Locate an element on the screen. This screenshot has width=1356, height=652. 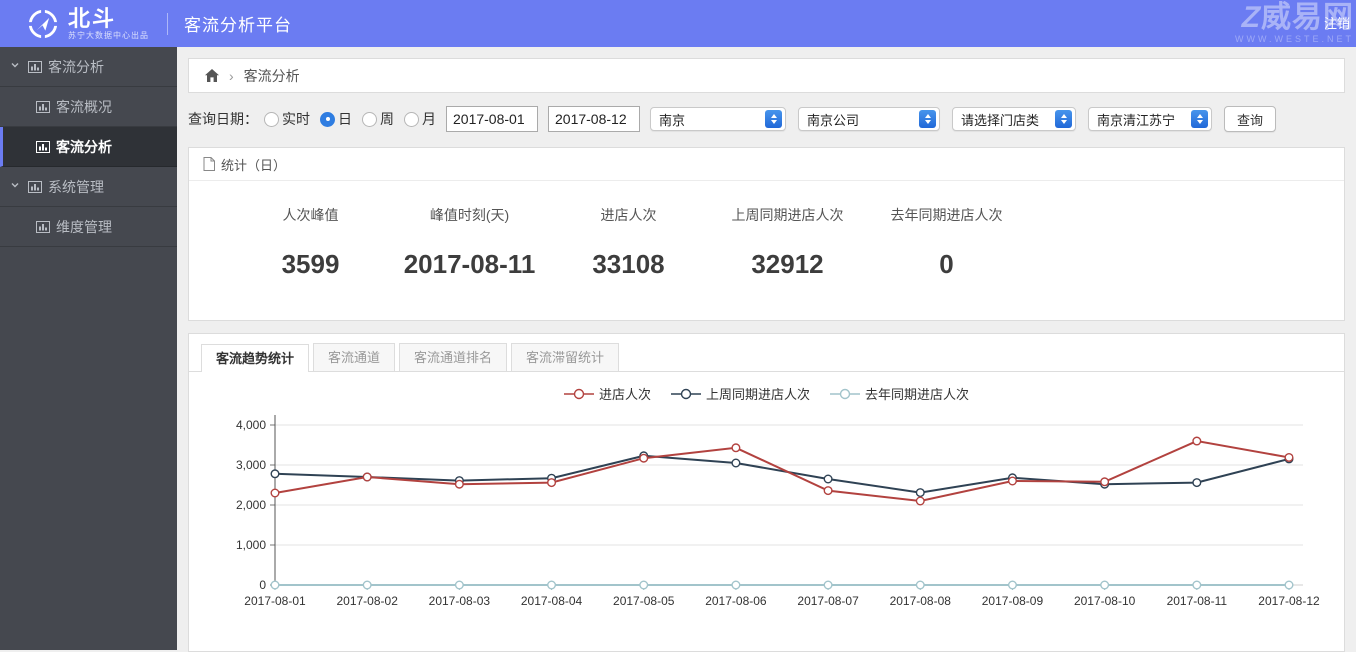
sidebar-item-4: 维度管理 is located at coordinates (88, 227).